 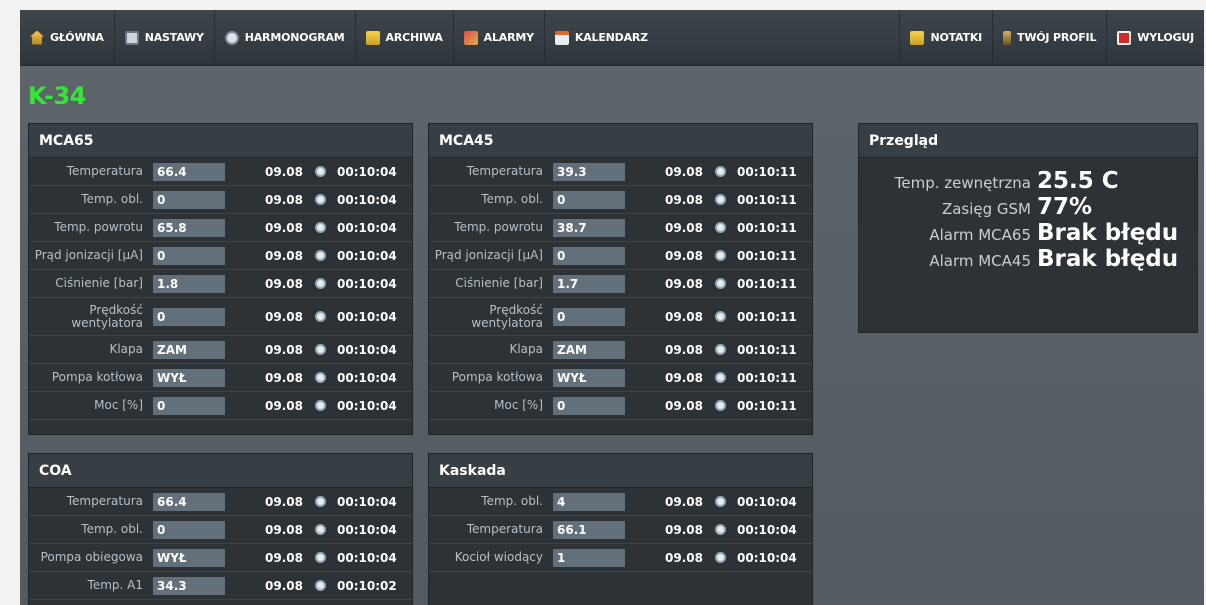 I want to click on table-row: Temperatura 39.3 09.08 00:10:11, so click(x=620, y=172).